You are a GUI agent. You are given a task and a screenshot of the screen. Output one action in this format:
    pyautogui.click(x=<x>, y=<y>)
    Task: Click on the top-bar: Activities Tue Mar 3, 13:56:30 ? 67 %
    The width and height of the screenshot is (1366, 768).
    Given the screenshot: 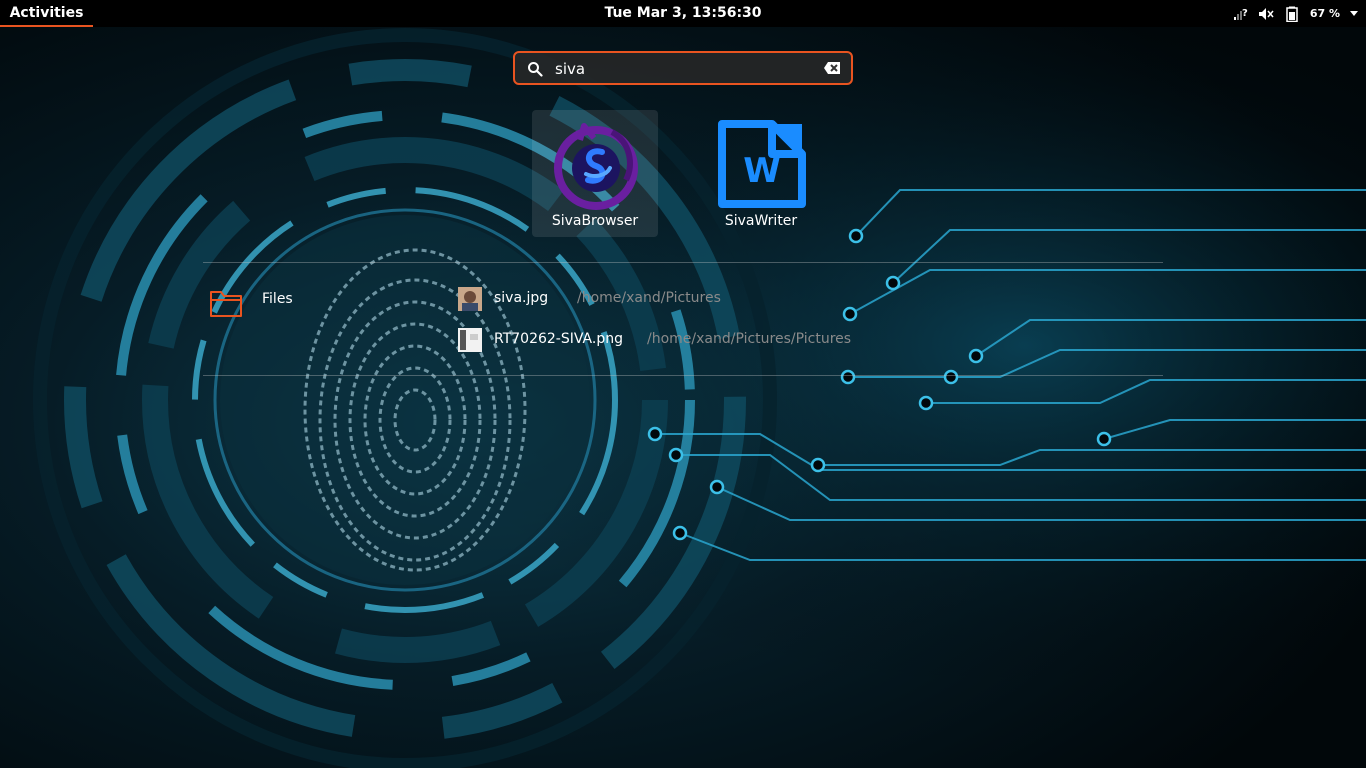 What is the action you would take?
    pyautogui.click(x=683, y=13)
    